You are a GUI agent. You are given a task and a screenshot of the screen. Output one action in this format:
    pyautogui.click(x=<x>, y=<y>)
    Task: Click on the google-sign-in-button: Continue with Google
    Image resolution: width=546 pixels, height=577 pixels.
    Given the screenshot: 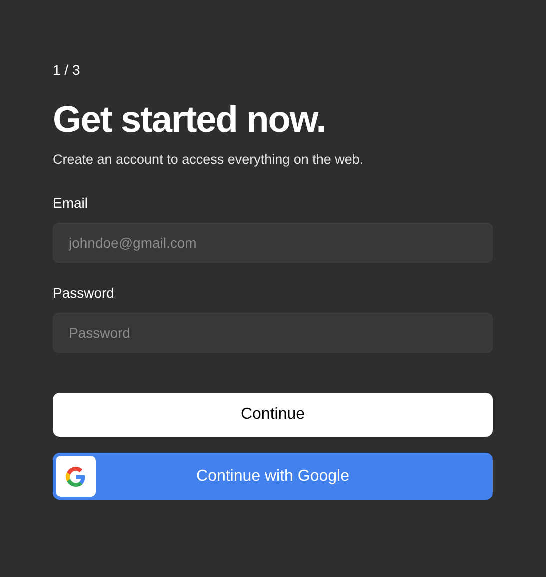 What is the action you would take?
    pyautogui.click(x=273, y=476)
    